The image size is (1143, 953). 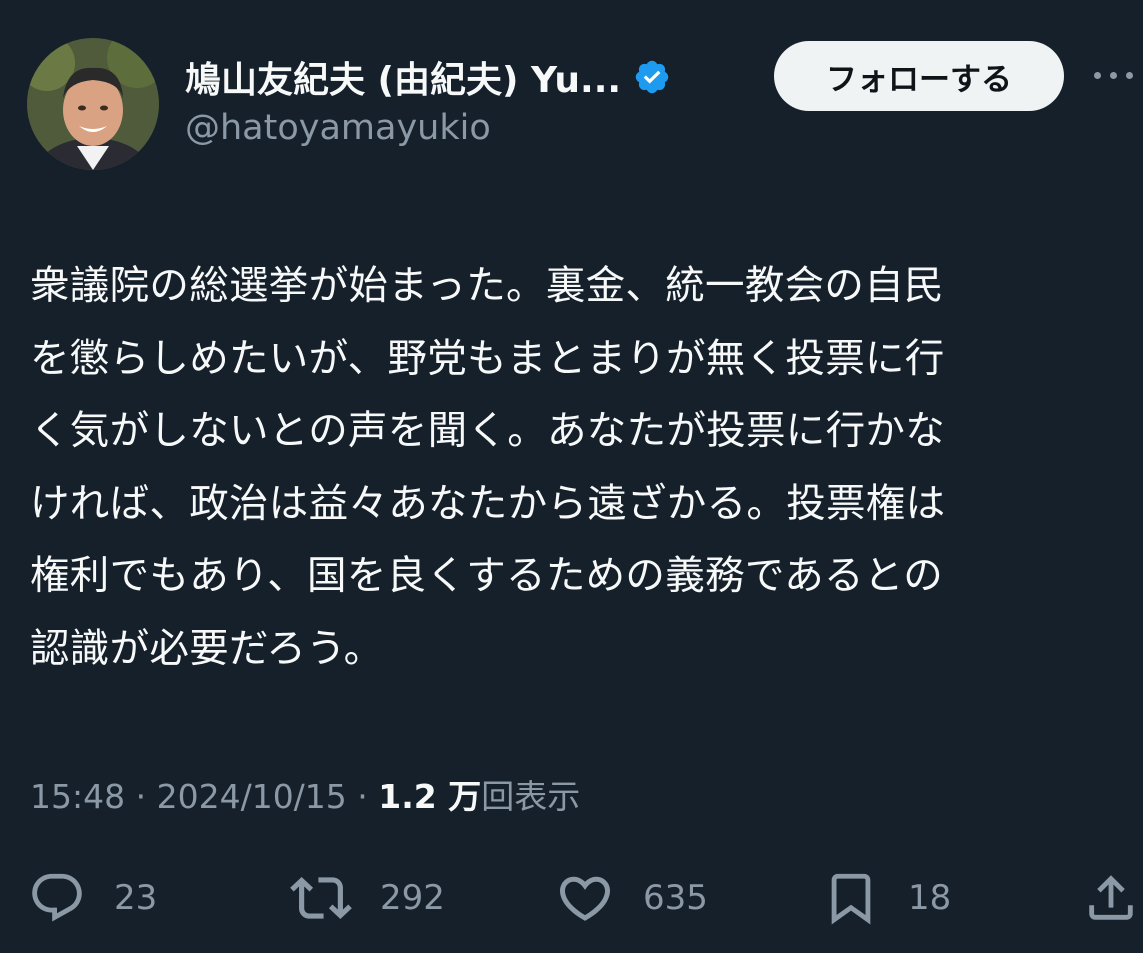 I want to click on retweet-button: 292, so click(x=367, y=898).